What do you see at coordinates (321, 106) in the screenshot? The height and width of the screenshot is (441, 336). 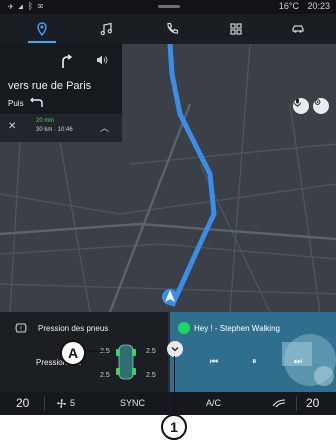 I see `settings-button` at bounding box center [321, 106].